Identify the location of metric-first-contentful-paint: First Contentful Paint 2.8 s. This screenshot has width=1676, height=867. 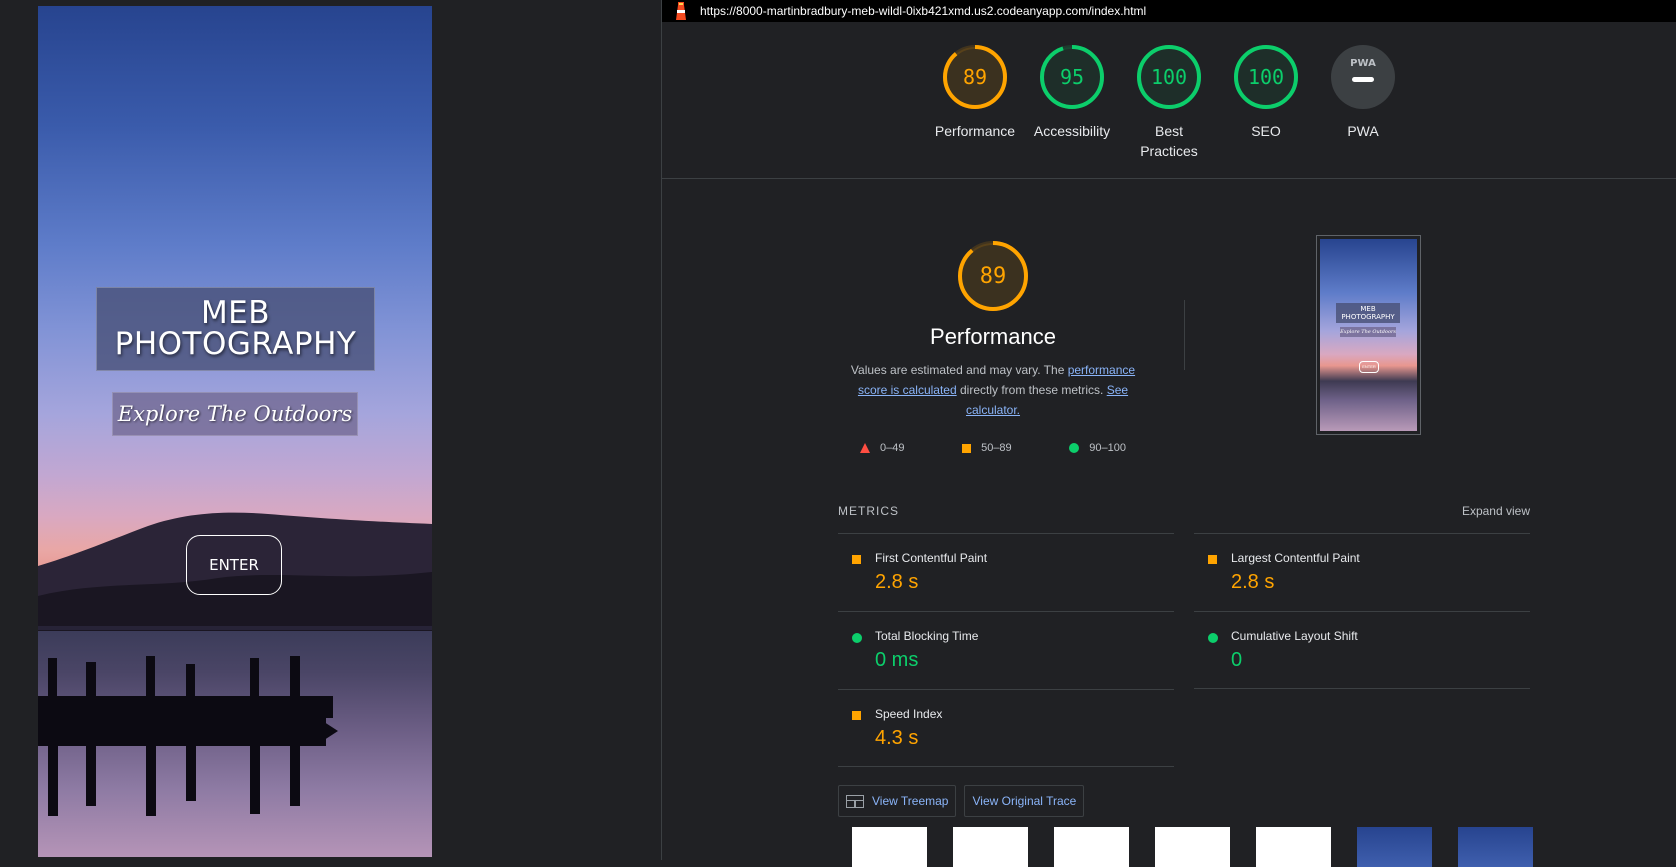
(1006, 572).